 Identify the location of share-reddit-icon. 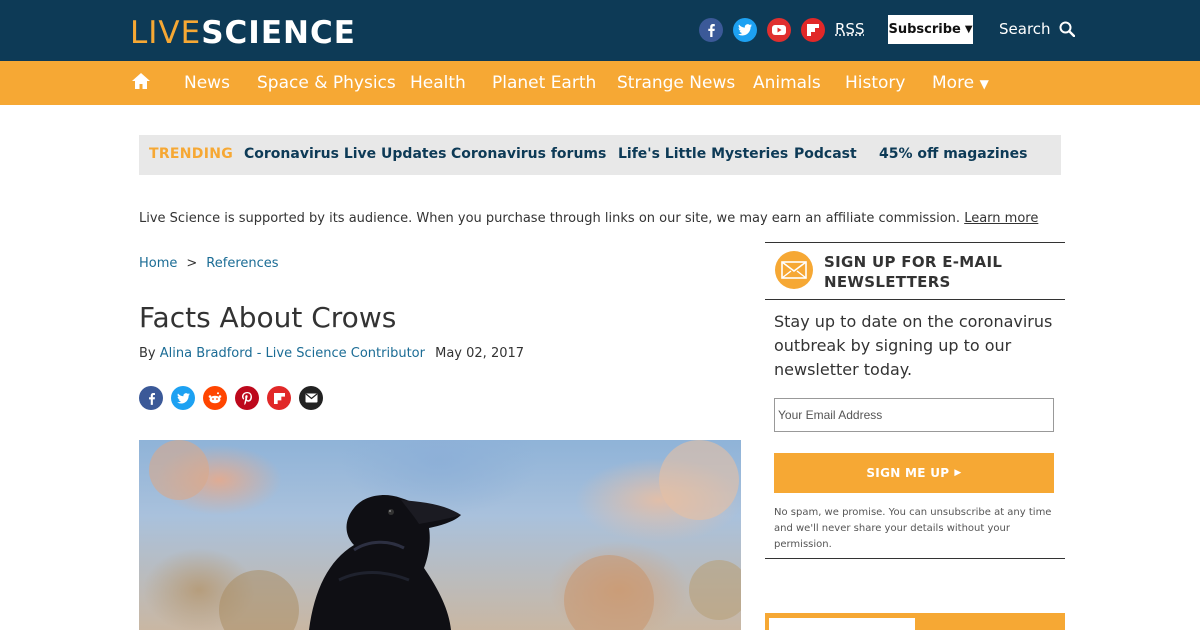
(215, 398).